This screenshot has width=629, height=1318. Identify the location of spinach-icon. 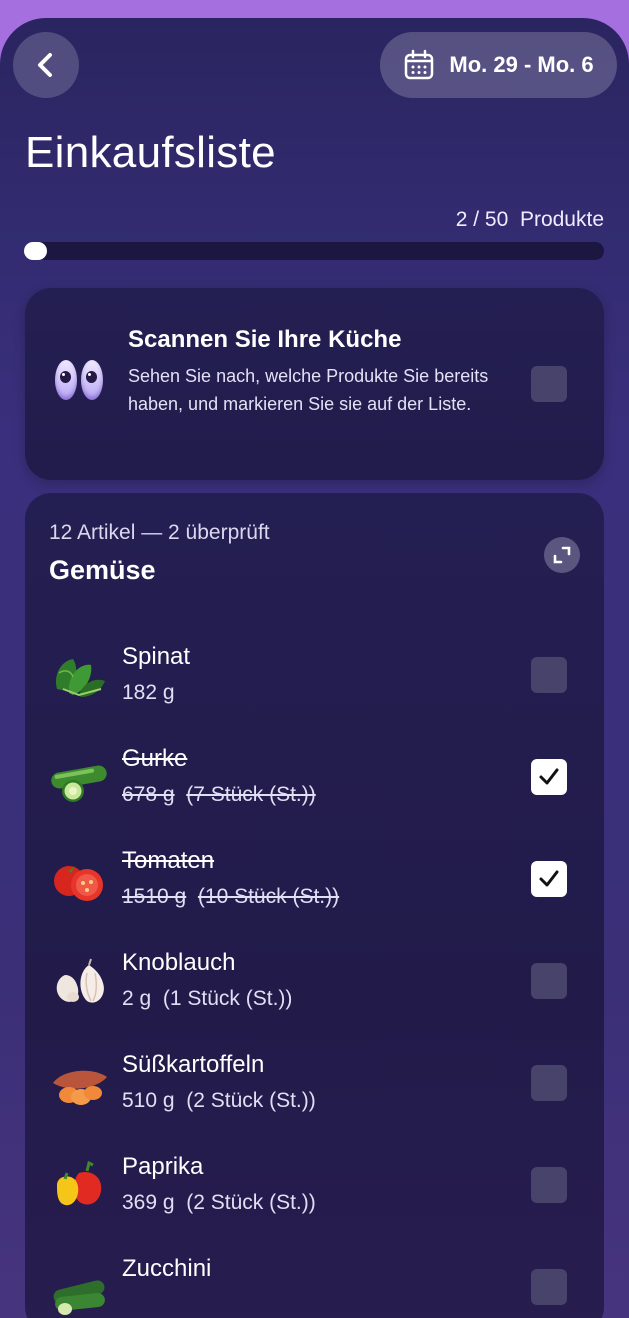
(80, 678).